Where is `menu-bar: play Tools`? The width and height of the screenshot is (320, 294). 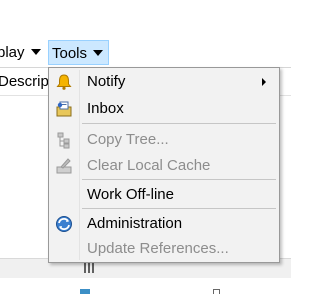
menu-bar: play Tools is located at coordinates (145, 53).